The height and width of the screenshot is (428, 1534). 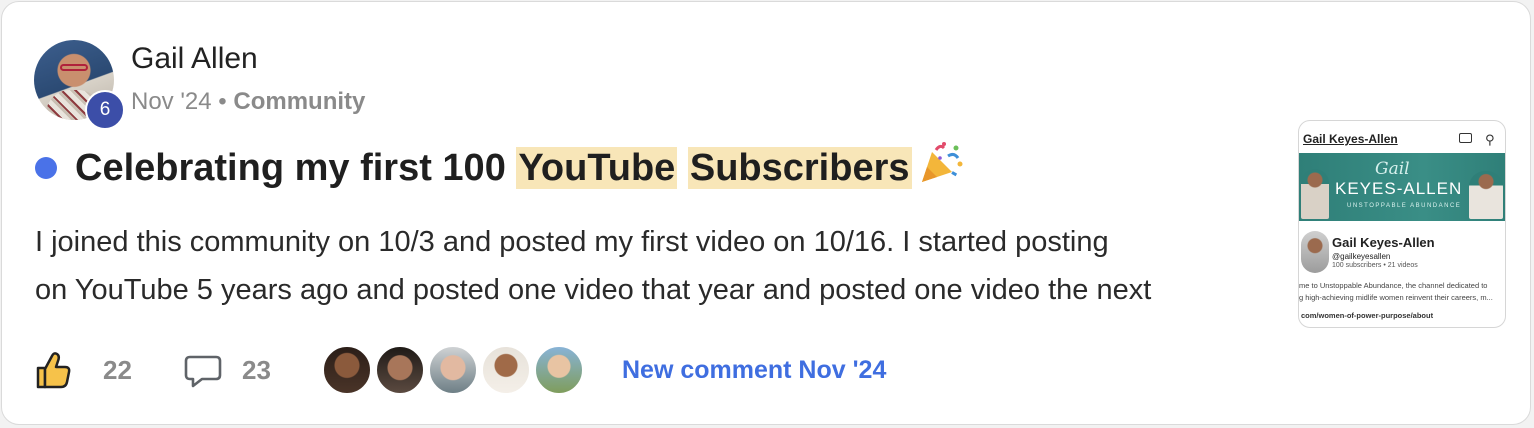 What do you see at coordinates (171, 101) in the screenshot?
I see `post-date: Nov '24` at bounding box center [171, 101].